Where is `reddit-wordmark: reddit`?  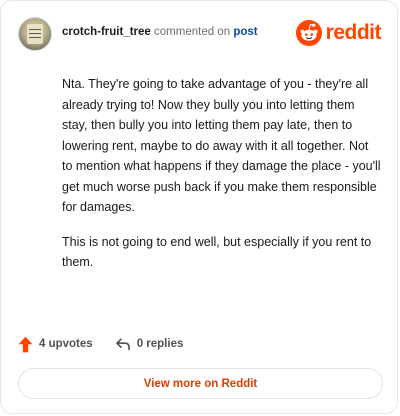 reddit-wordmark: reddit is located at coordinates (353, 32).